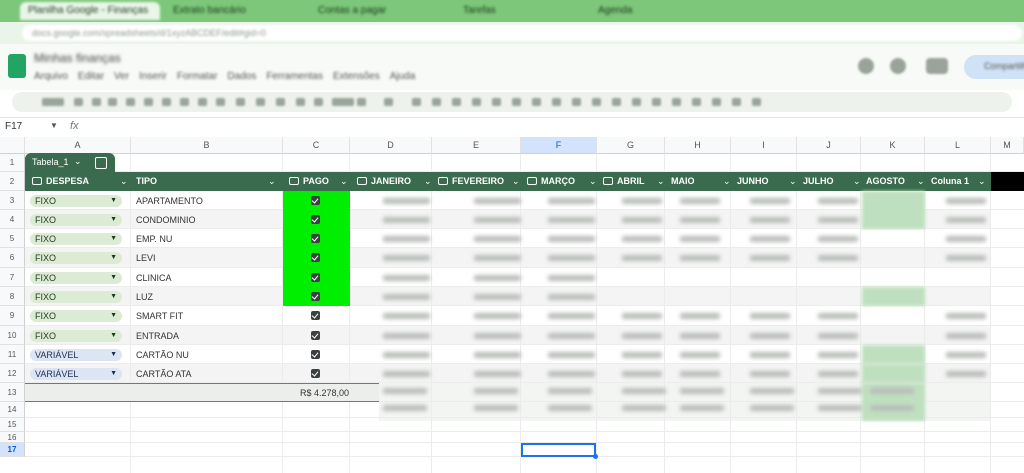 The width and height of the screenshot is (1024, 473). Describe the element at coordinates (157, 336) in the screenshot. I see `tipo-cell: ENTRADA` at that location.